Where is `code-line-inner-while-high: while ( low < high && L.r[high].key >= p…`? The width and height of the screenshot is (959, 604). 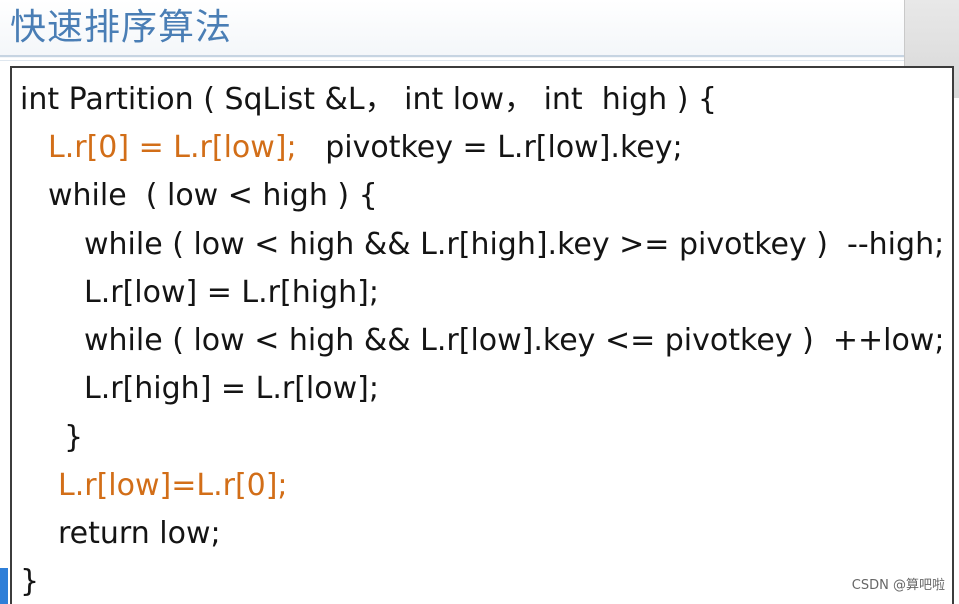 code-line-inner-while-high: while ( low < high && L.r[high].key >= p… is located at coordinates (514, 244).